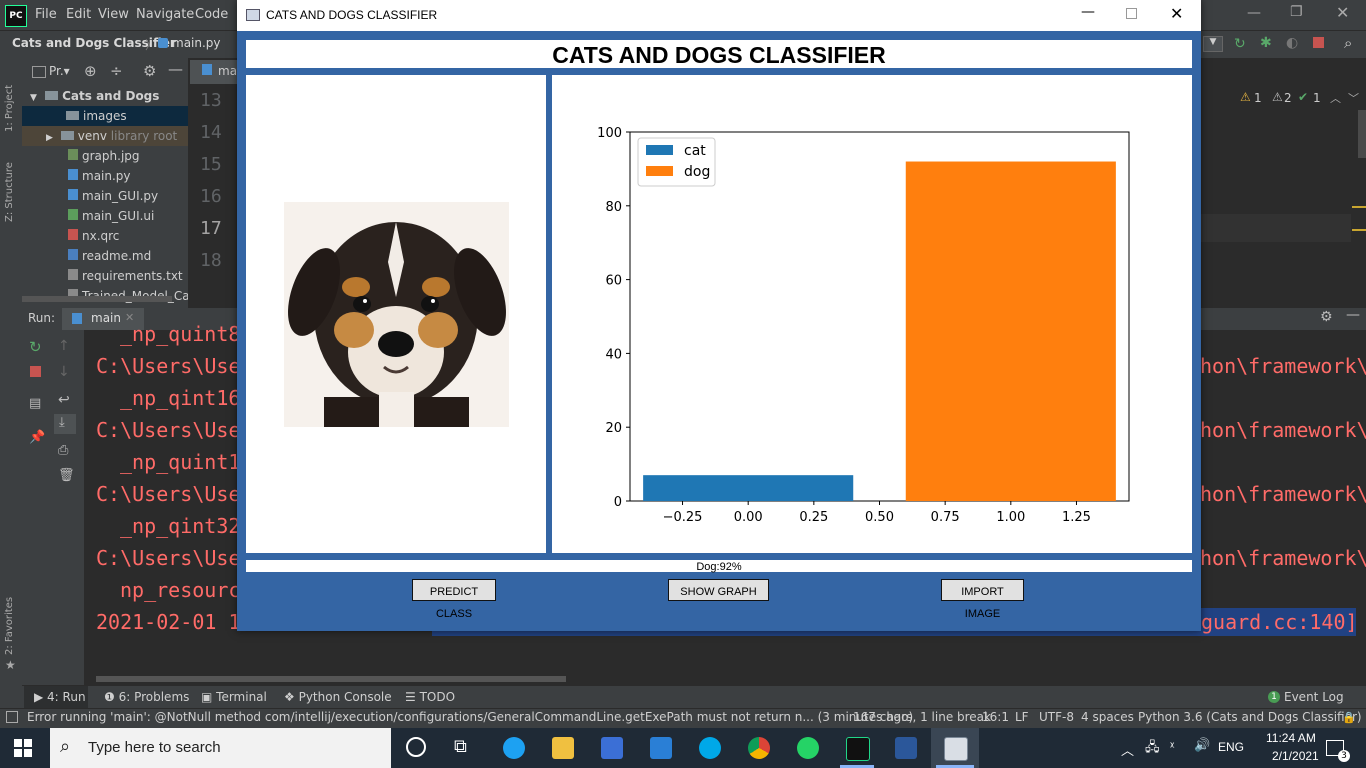 The width and height of the screenshot is (1366, 768). I want to click on tree-item-root: ▼ Cats and Dogs Classifie, so click(105, 105).